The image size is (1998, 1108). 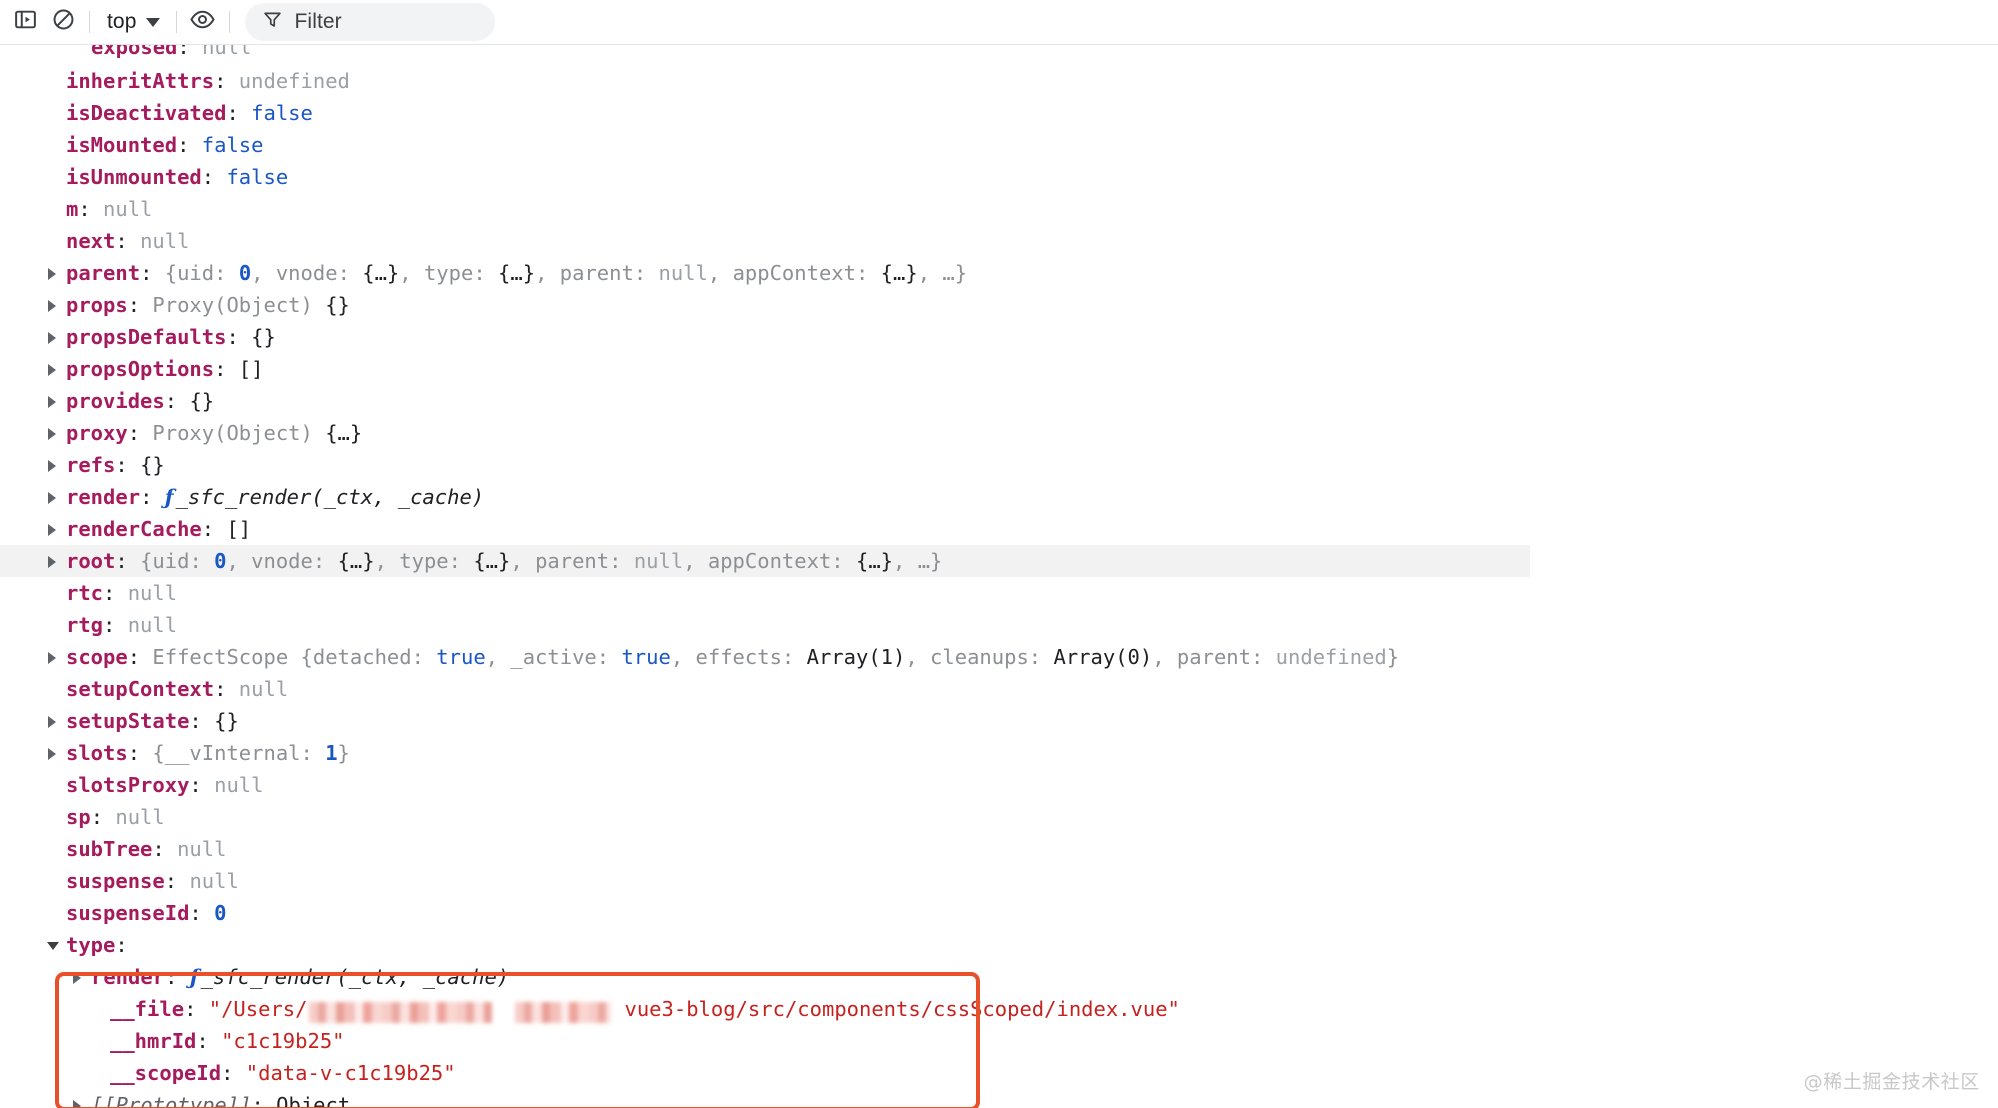 I want to click on scope-key-active: _active, so click(x=553, y=657).